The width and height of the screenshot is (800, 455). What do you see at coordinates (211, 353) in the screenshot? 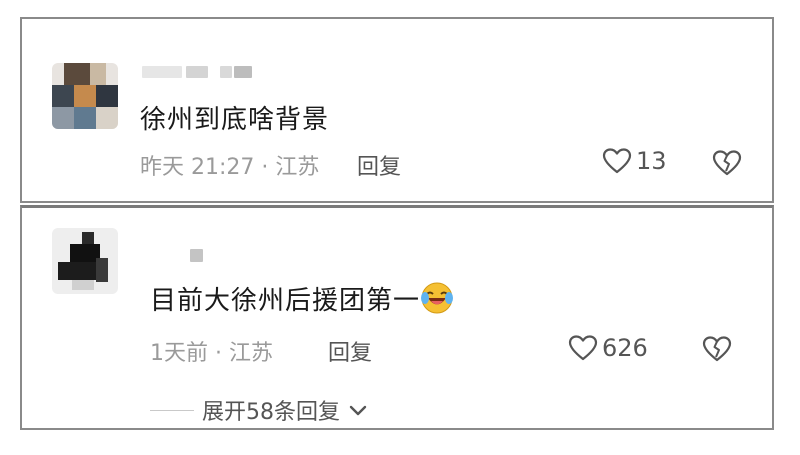
I see `comment-meta: 1天前 · 江苏` at bounding box center [211, 353].